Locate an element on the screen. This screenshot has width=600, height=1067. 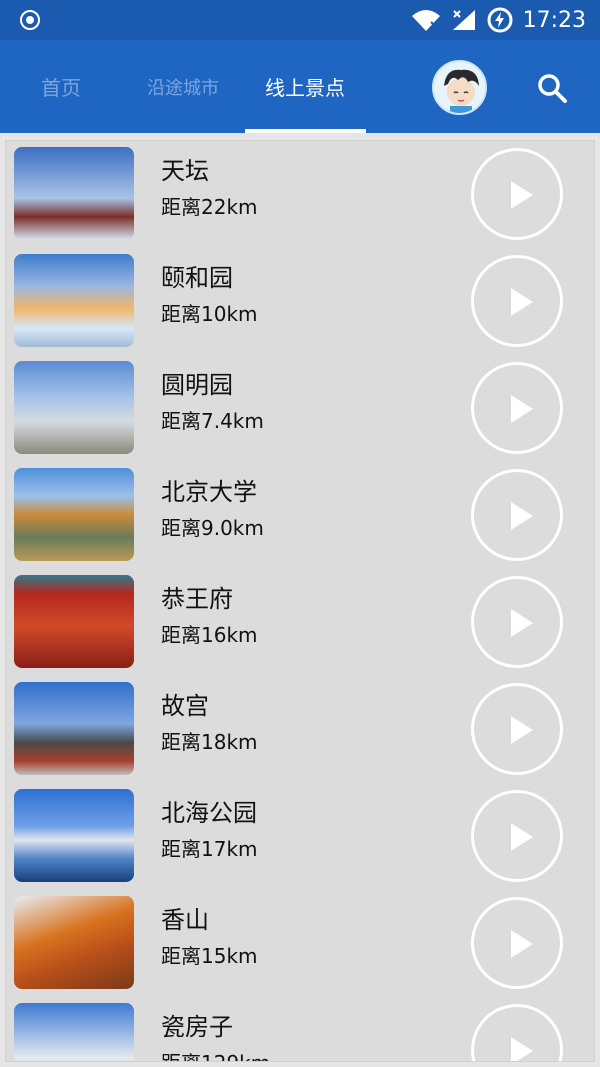
attraction-name: 北京大学 is located at coordinates (209, 492).